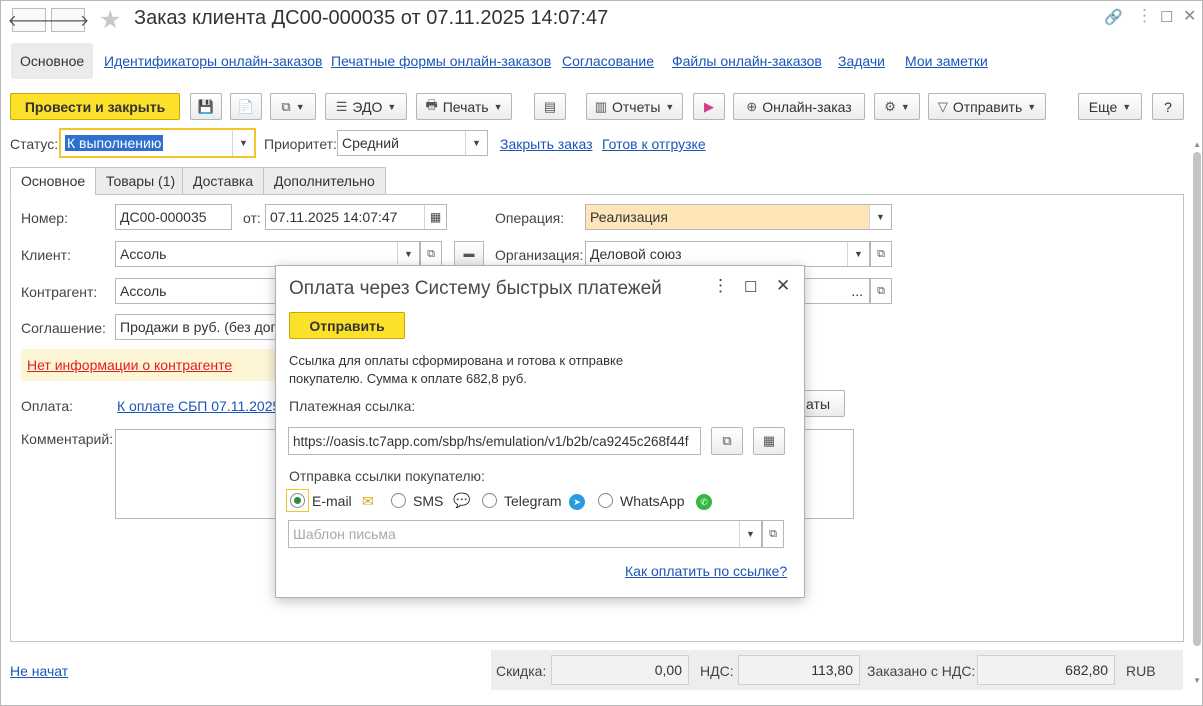  What do you see at coordinates (356, 217) in the screenshot?
I see `date-field: 07.11.2025 14:07:47 ▦` at bounding box center [356, 217].